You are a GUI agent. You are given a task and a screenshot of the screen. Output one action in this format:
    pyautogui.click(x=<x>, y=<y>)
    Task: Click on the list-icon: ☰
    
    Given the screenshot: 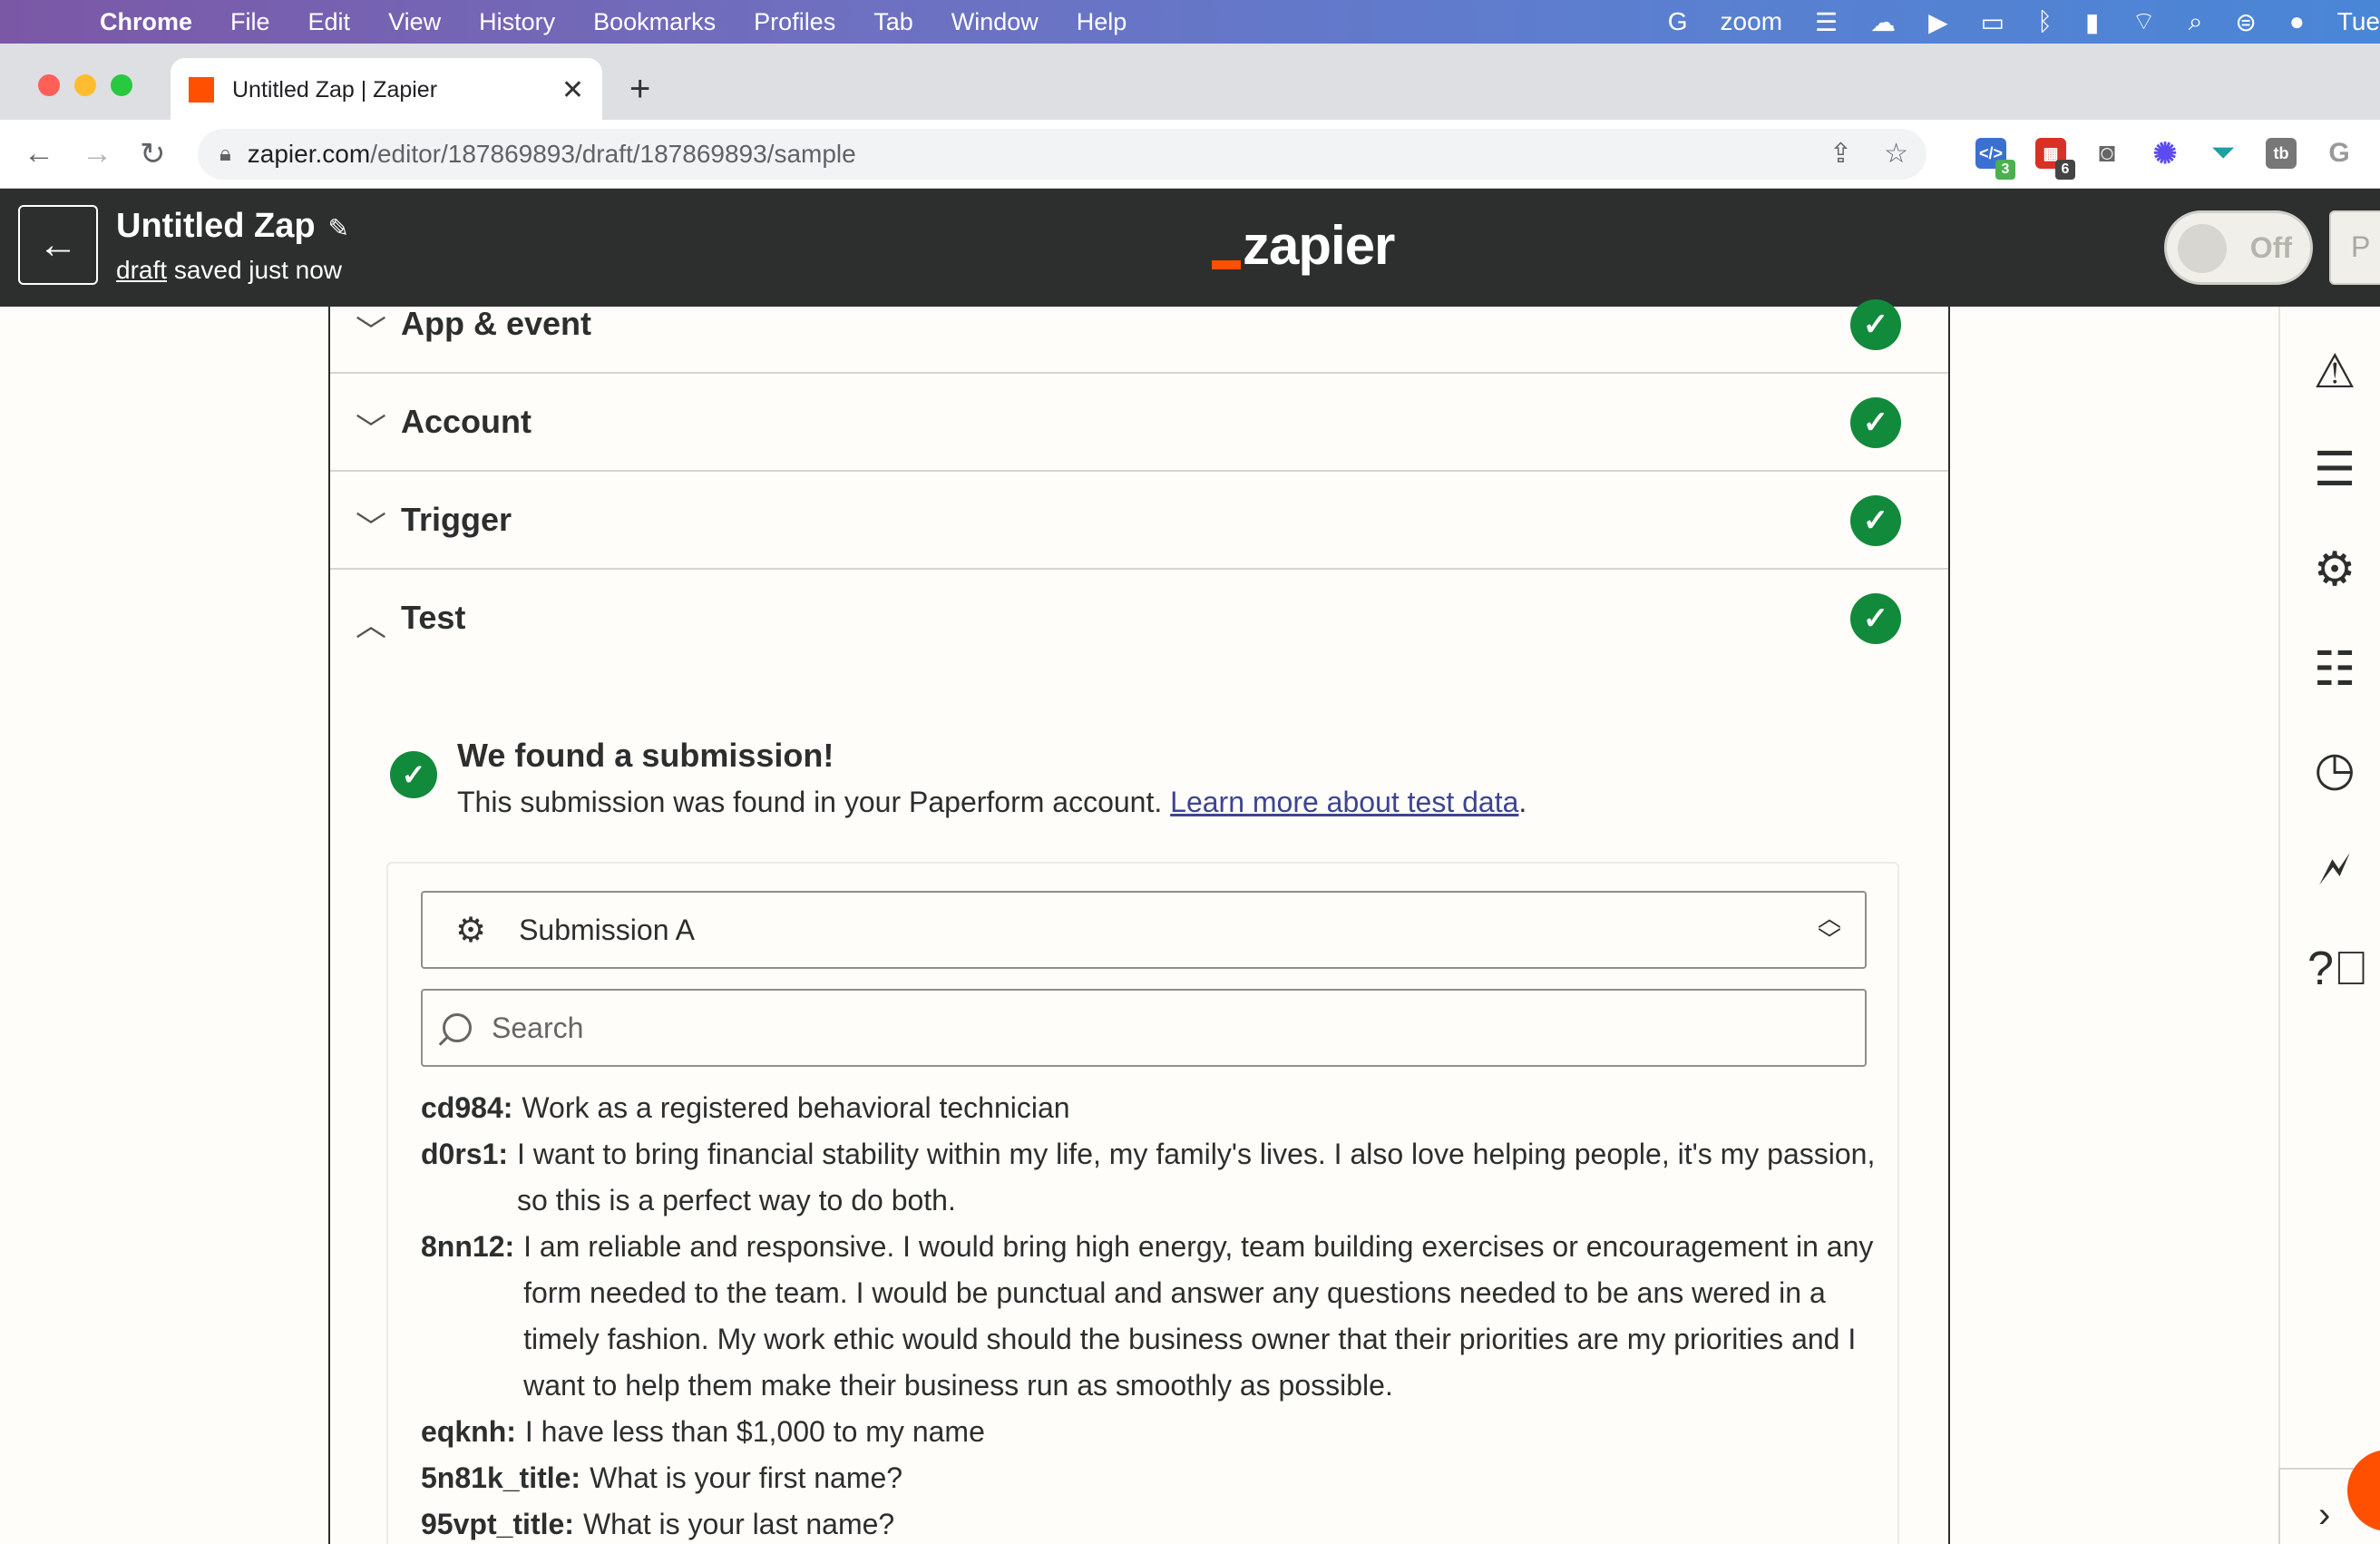 What is the action you would take?
    pyautogui.click(x=2334, y=470)
    